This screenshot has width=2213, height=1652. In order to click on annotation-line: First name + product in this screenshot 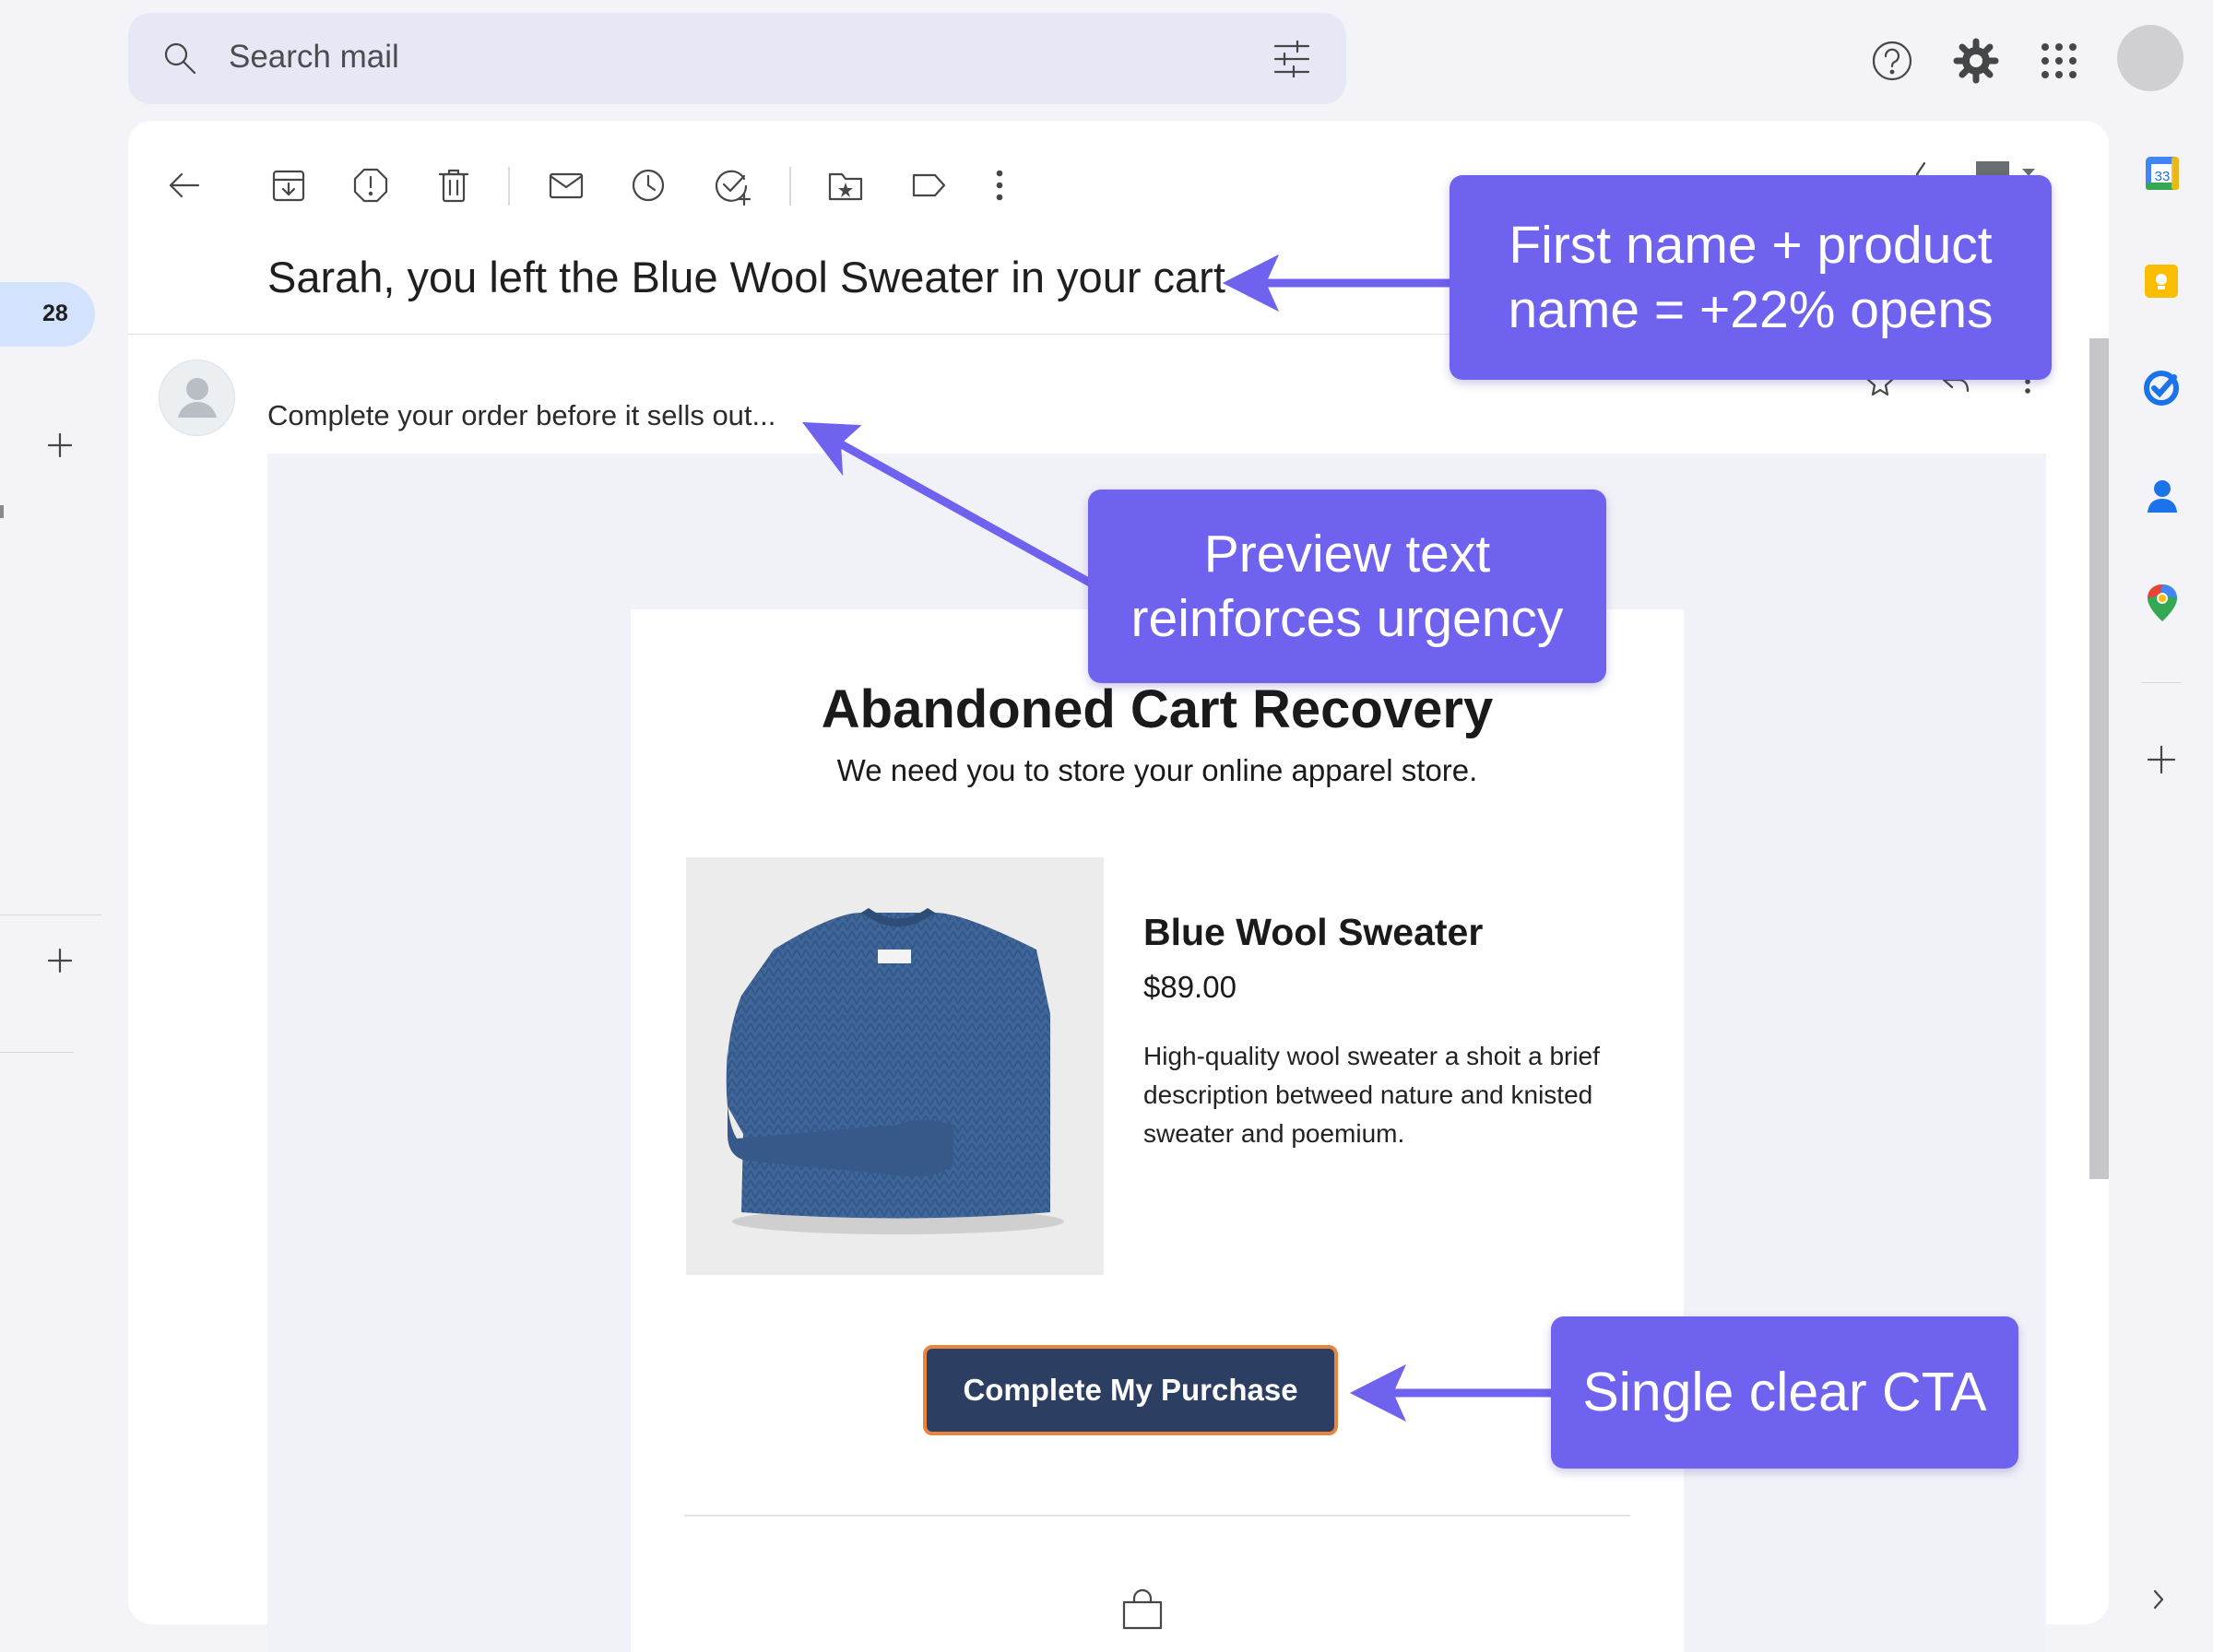, I will do `click(1751, 245)`.